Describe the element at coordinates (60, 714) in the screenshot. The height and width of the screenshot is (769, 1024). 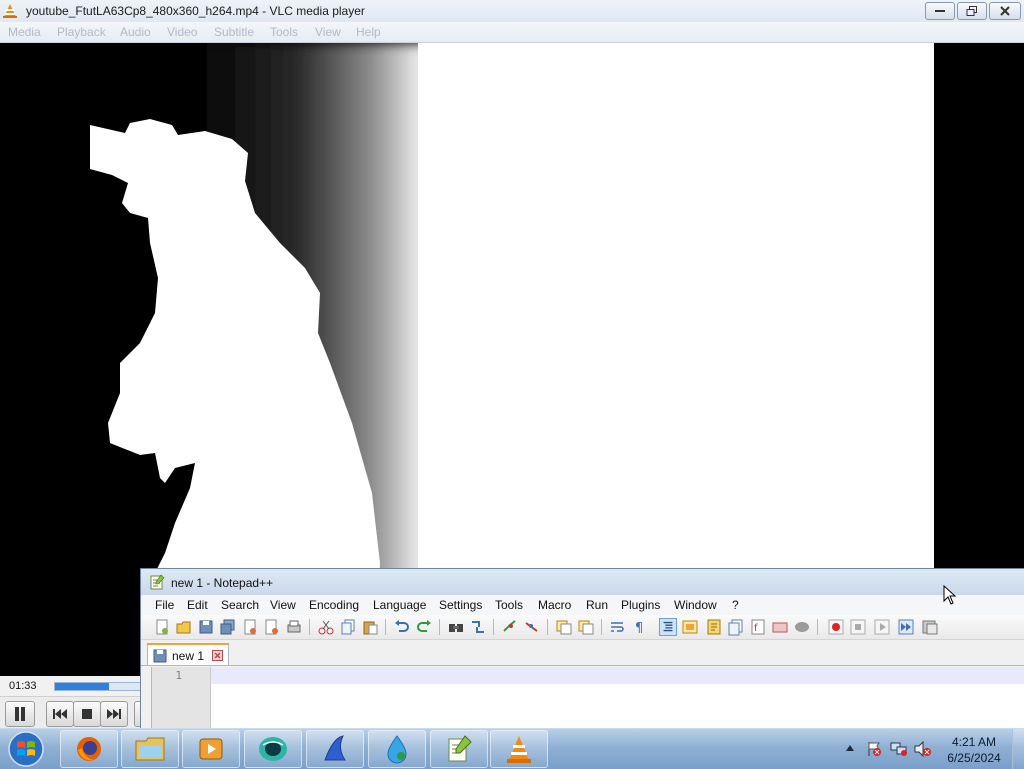
I see `previous-button` at that location.